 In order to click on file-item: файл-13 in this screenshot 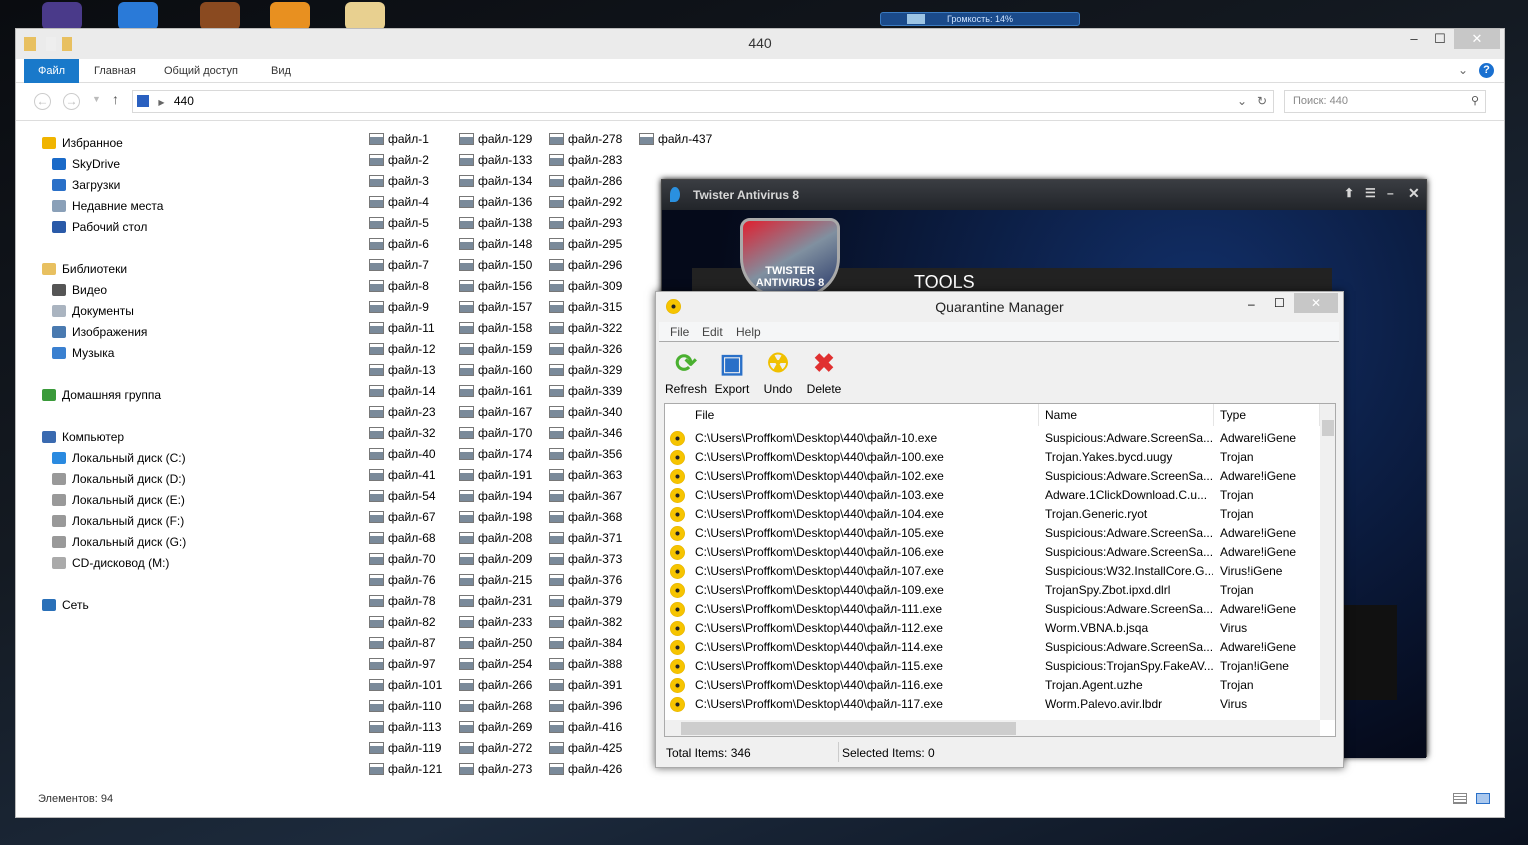, I will do `click(402, 370)`.